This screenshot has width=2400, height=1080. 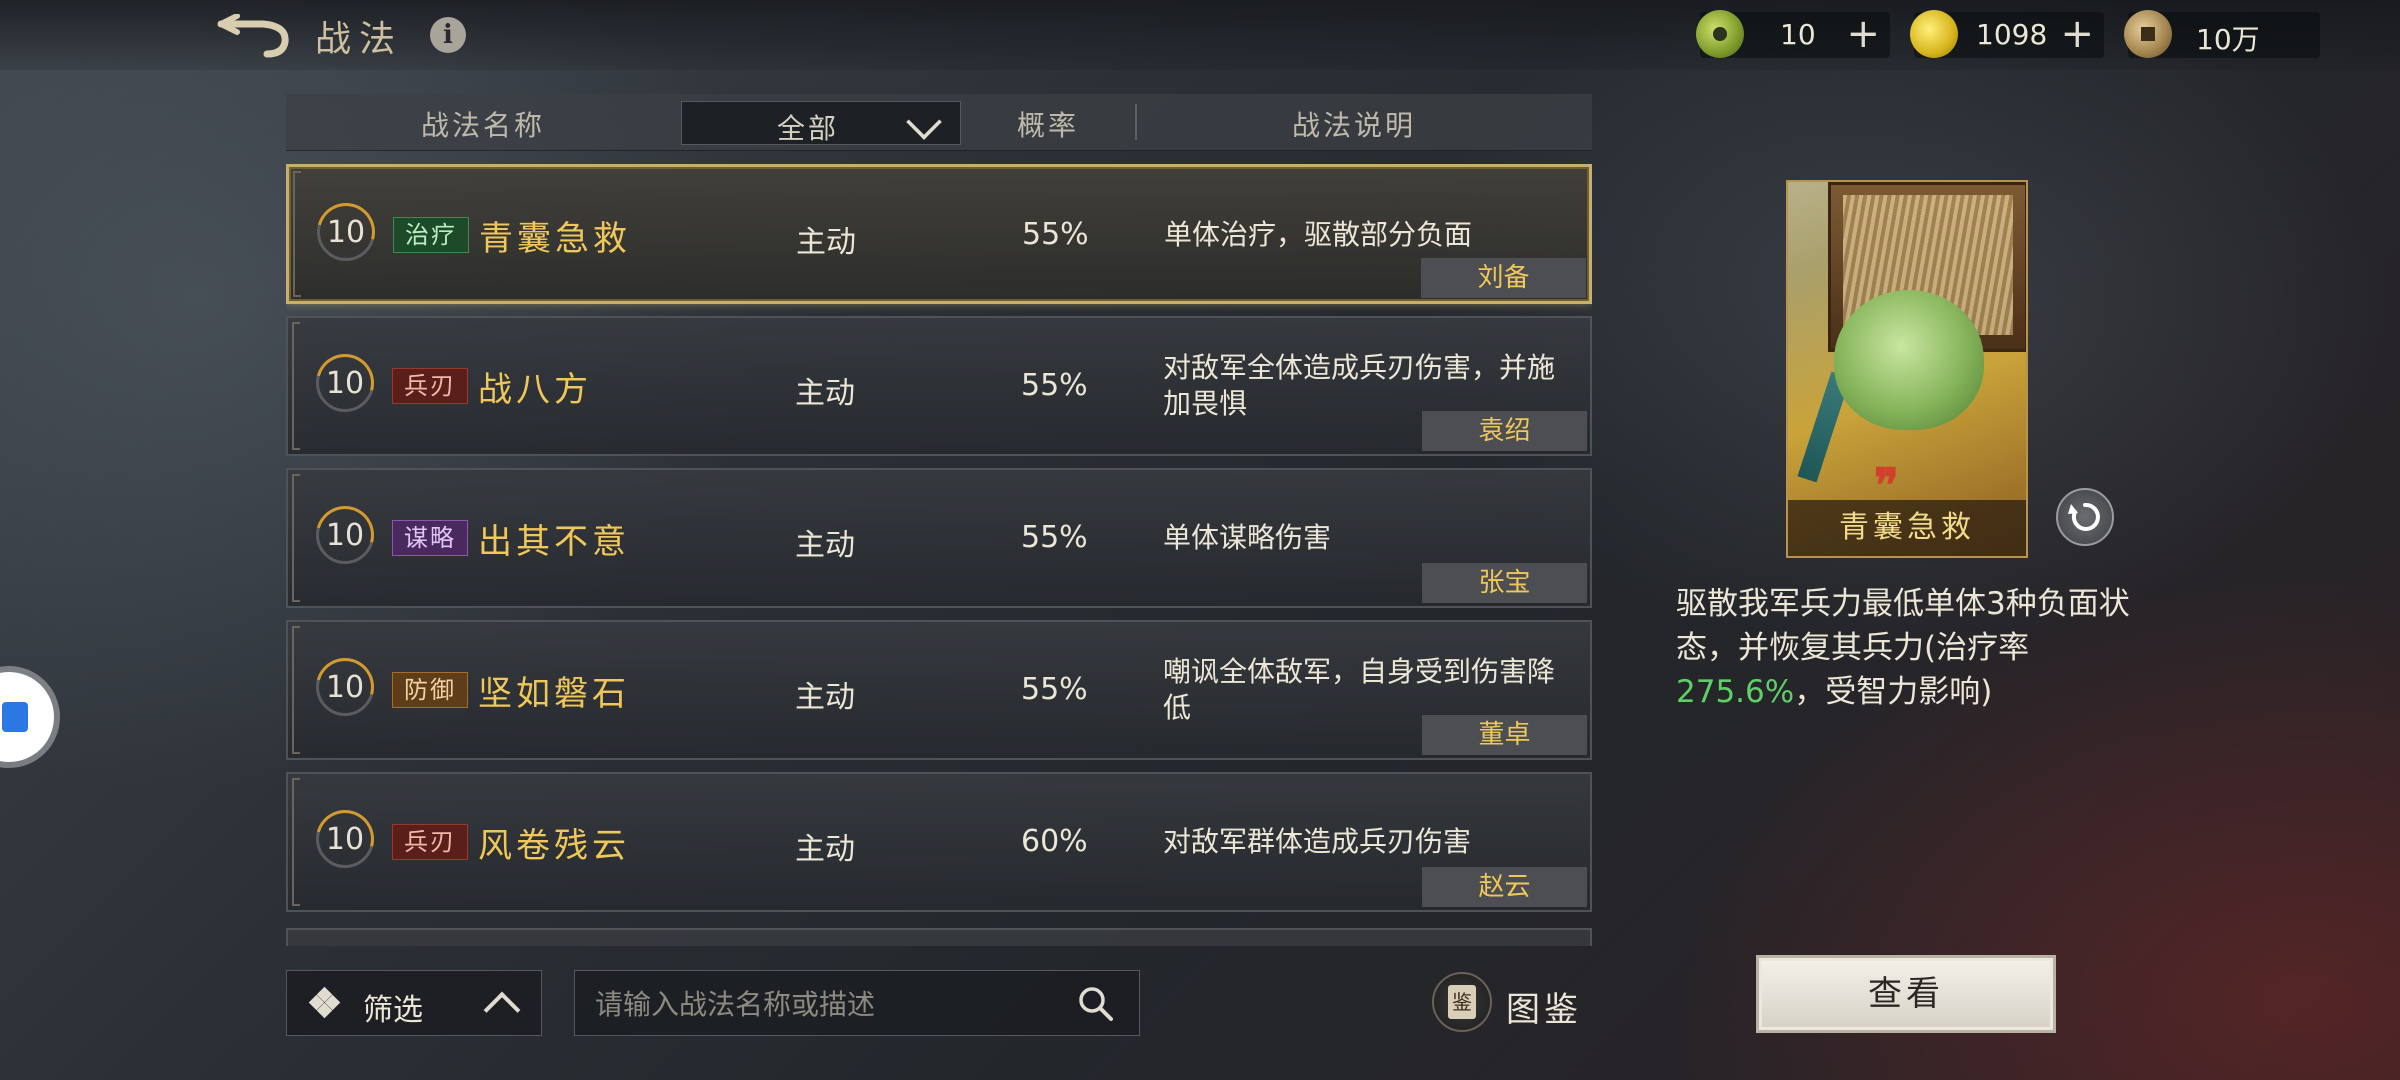 I want to click on skill-detail-text: 驱散我军兵力最低单体3种负面状态，并恢复其兵力(治疗率 275.6%，受智力影响), so click(x=1906, y=648).